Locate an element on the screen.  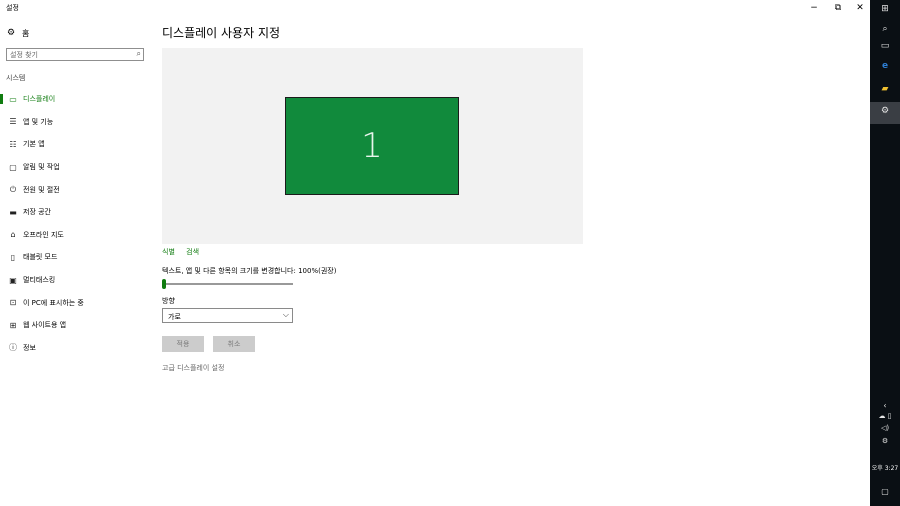
cancel-button: 취소 is located at coordinates (234, 344).